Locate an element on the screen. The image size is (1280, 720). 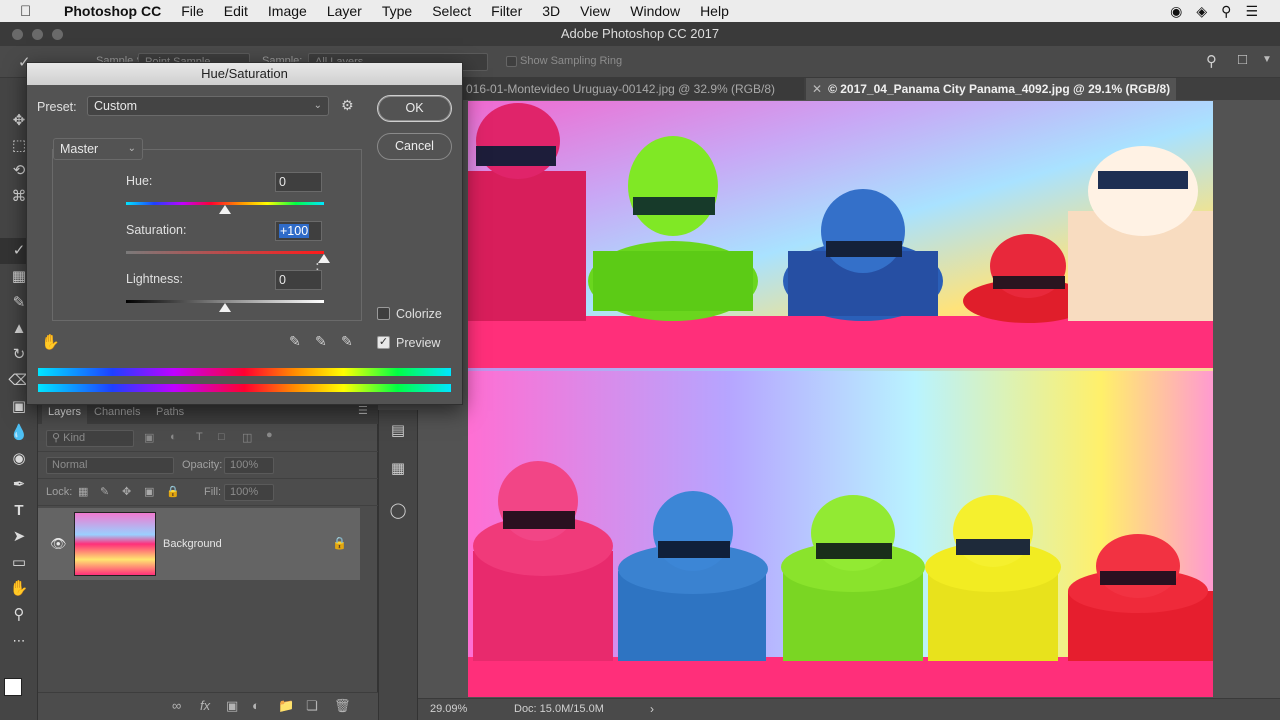
window-title-bar: Adobe Photoshop CC 2017 is located at coordinates (640, 34).